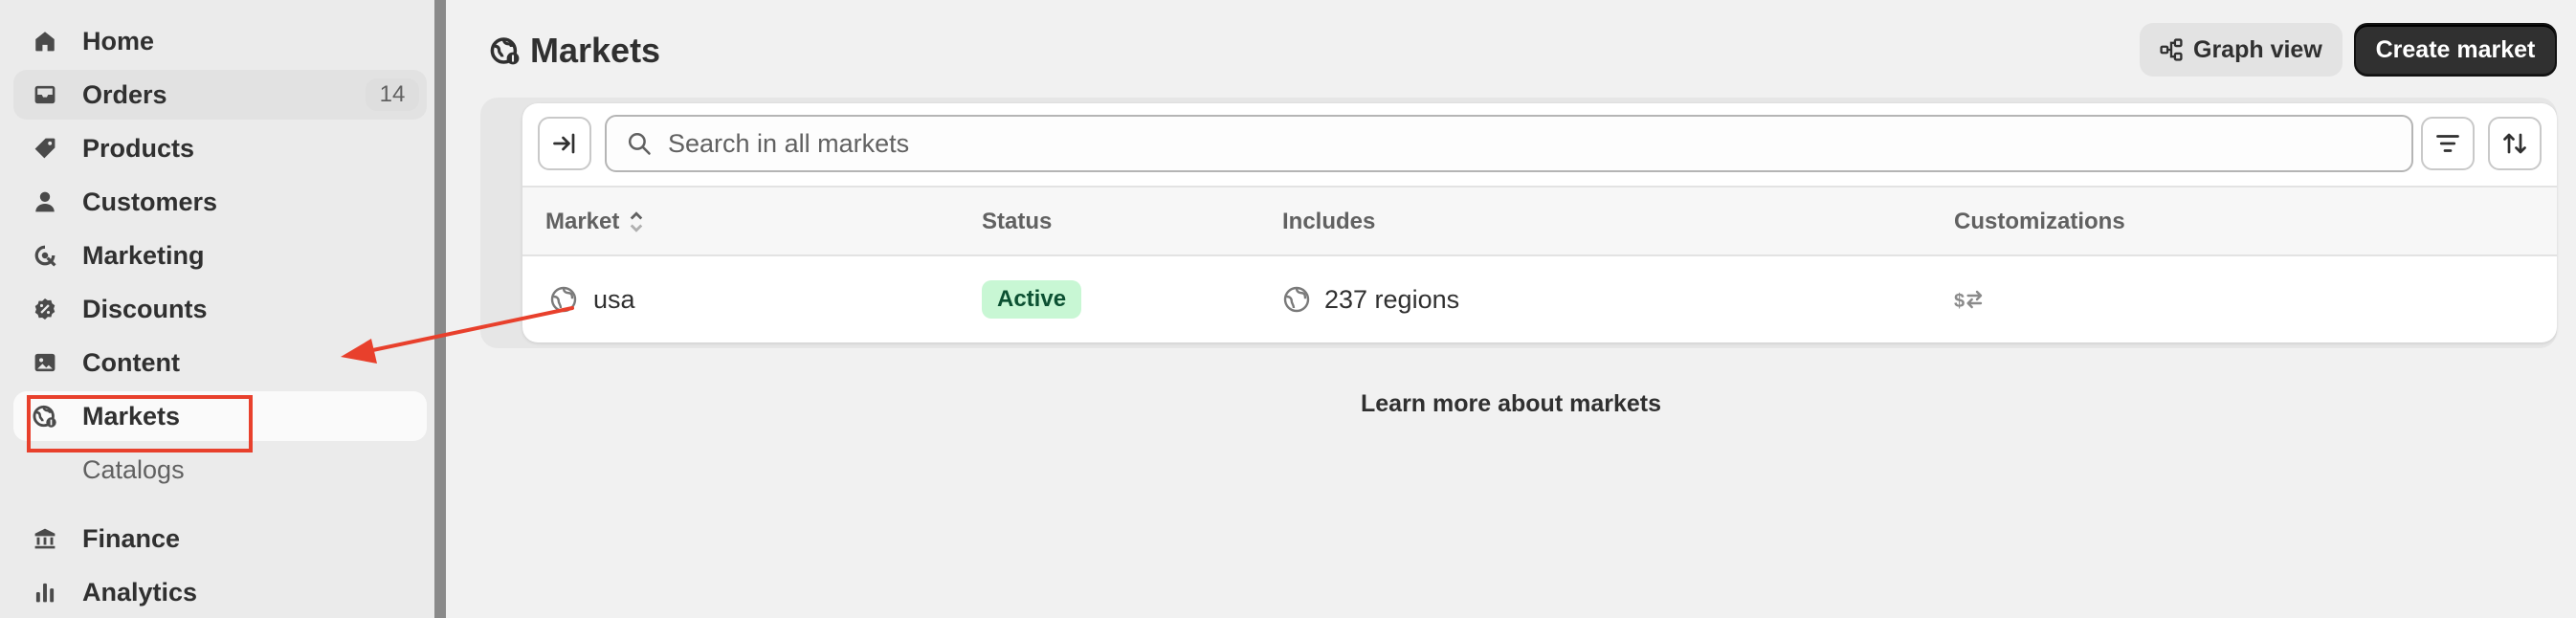 Image resolution: width=2576 pixels, height=618 pixels. Describe the element at coordinates (1511, 404) in the screenshot. I see `learn-more-link: Learn more about markets` at that location.